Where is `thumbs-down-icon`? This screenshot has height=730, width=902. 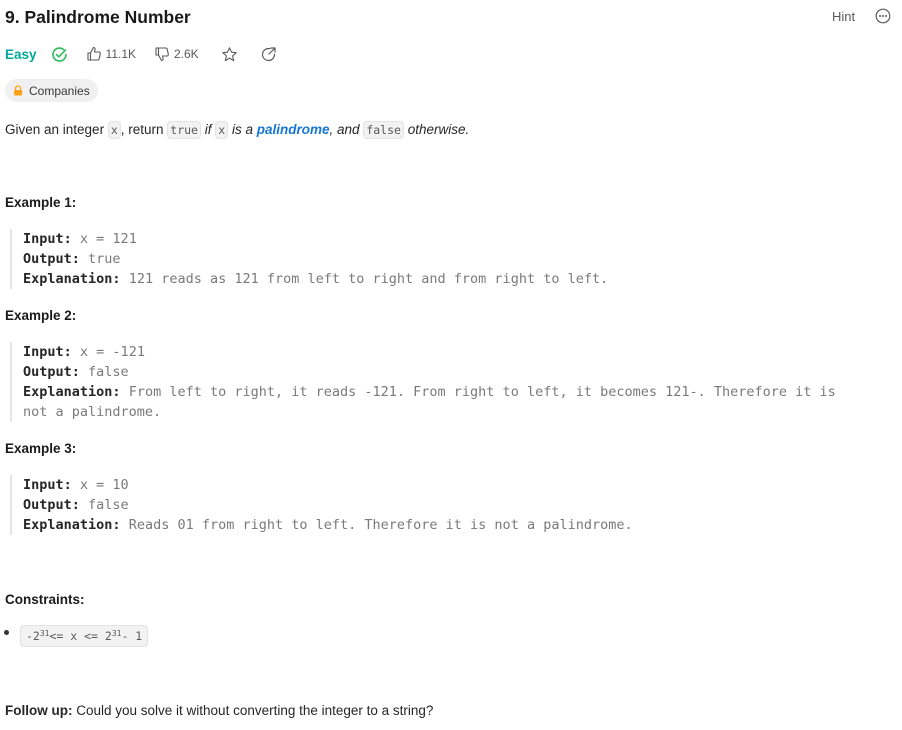
thumbs-down-icon is located at coordinates (162, 54).